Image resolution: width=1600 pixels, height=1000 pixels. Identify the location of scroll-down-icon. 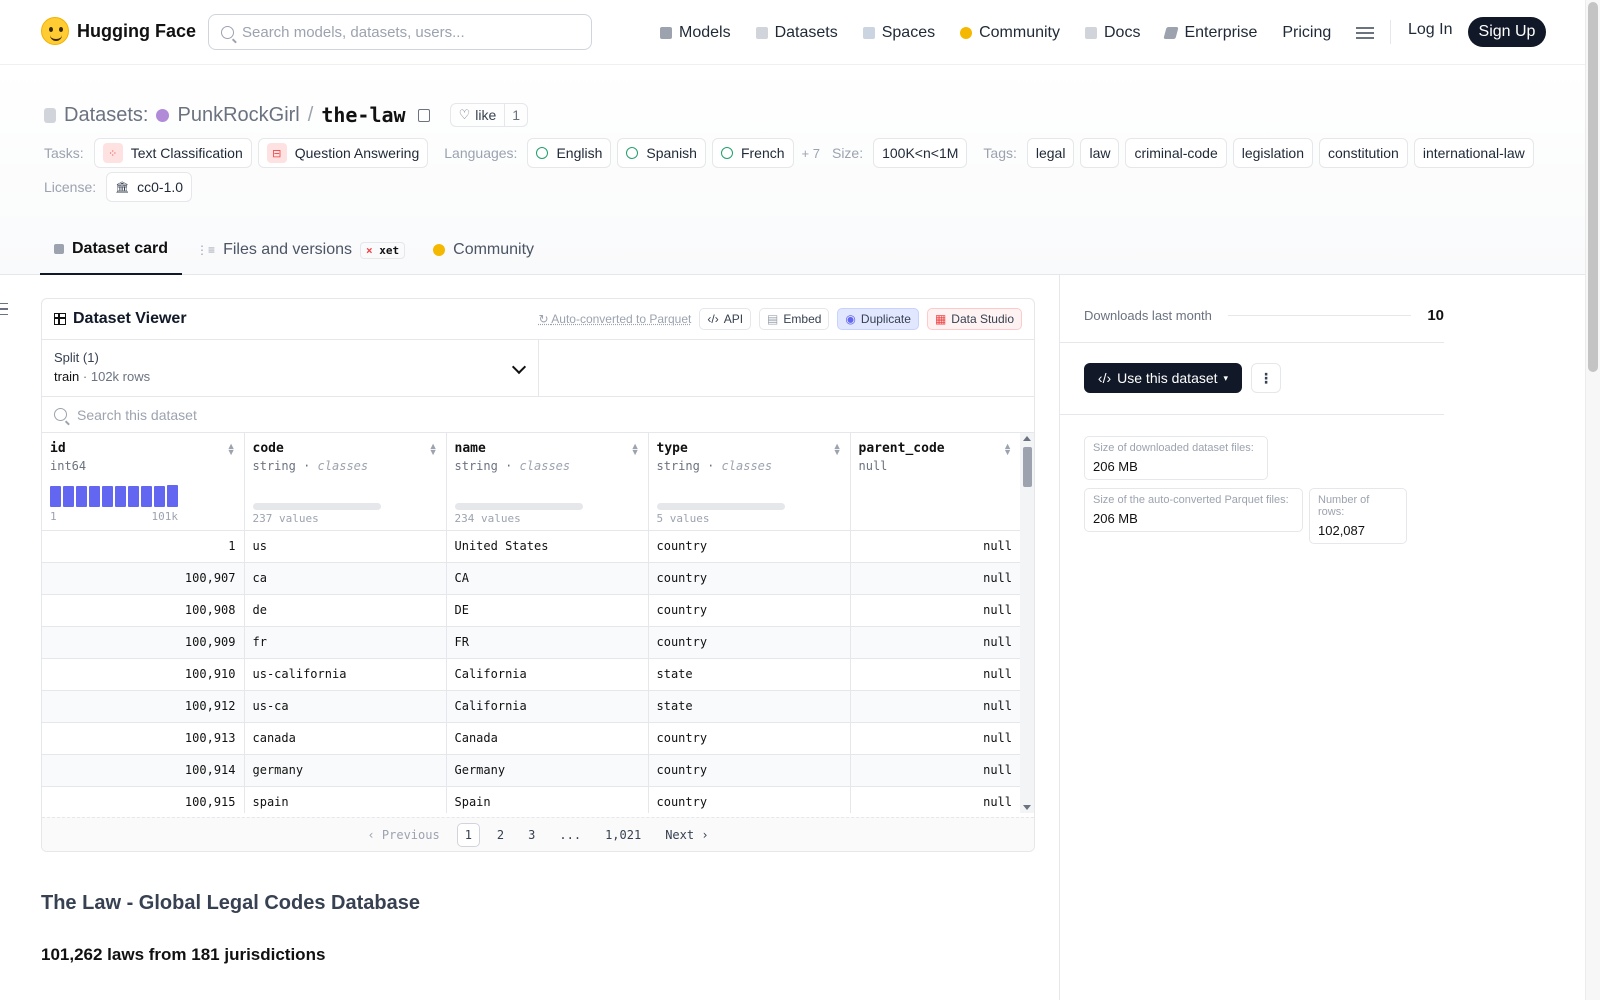
(1027, 807).